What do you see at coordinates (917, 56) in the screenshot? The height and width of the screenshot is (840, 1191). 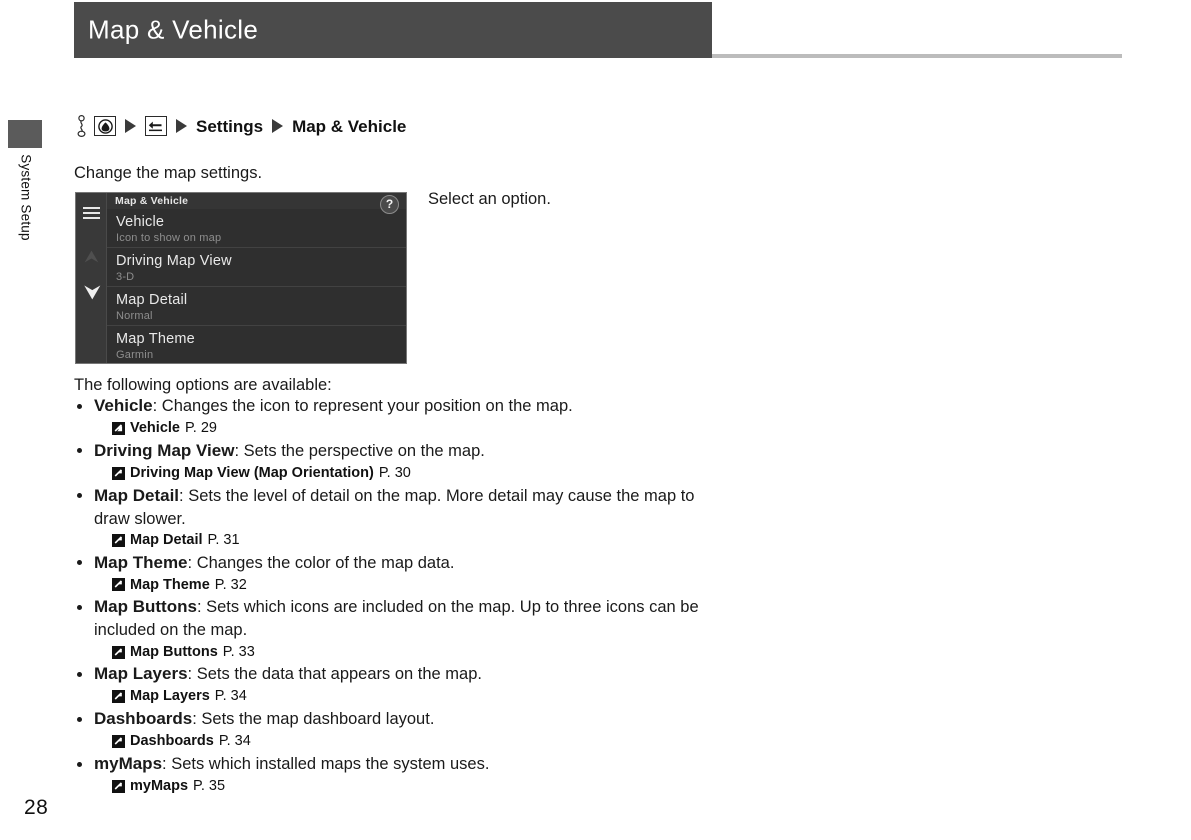 I see `header-rule` at bounding box center [917, 56].